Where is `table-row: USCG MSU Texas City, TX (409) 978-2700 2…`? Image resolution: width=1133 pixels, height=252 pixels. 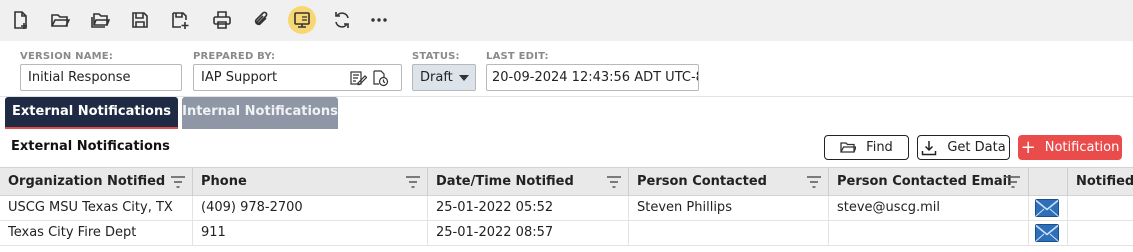
table-row: USCG MSU Texas City, TX (409) 978-2700 2… is located at coordinates (566, 208).